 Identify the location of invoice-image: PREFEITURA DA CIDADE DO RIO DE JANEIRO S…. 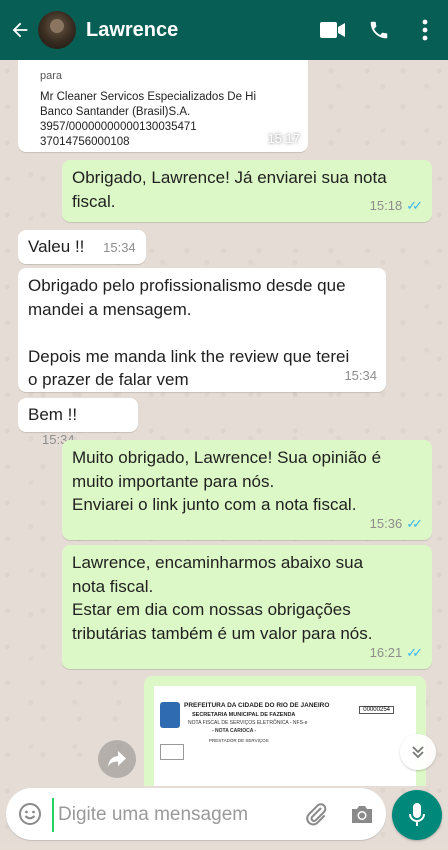
(285, 736).